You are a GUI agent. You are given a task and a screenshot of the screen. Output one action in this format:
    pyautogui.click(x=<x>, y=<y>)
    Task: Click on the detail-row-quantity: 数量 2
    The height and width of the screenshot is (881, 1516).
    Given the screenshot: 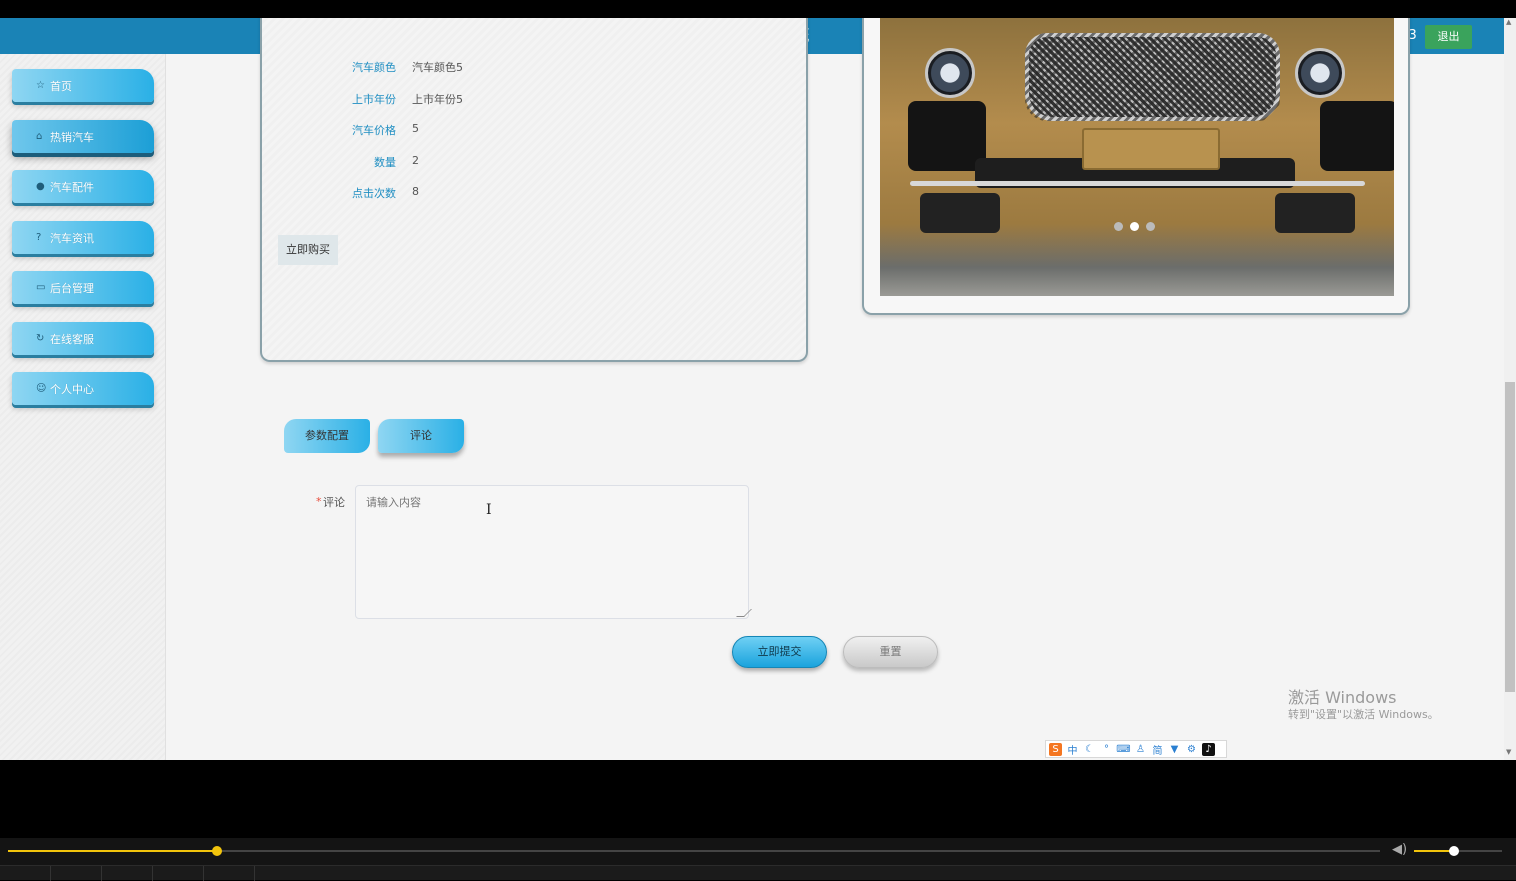 What is the action you would take?
    pyautogui.click(x=536, y=164)
    